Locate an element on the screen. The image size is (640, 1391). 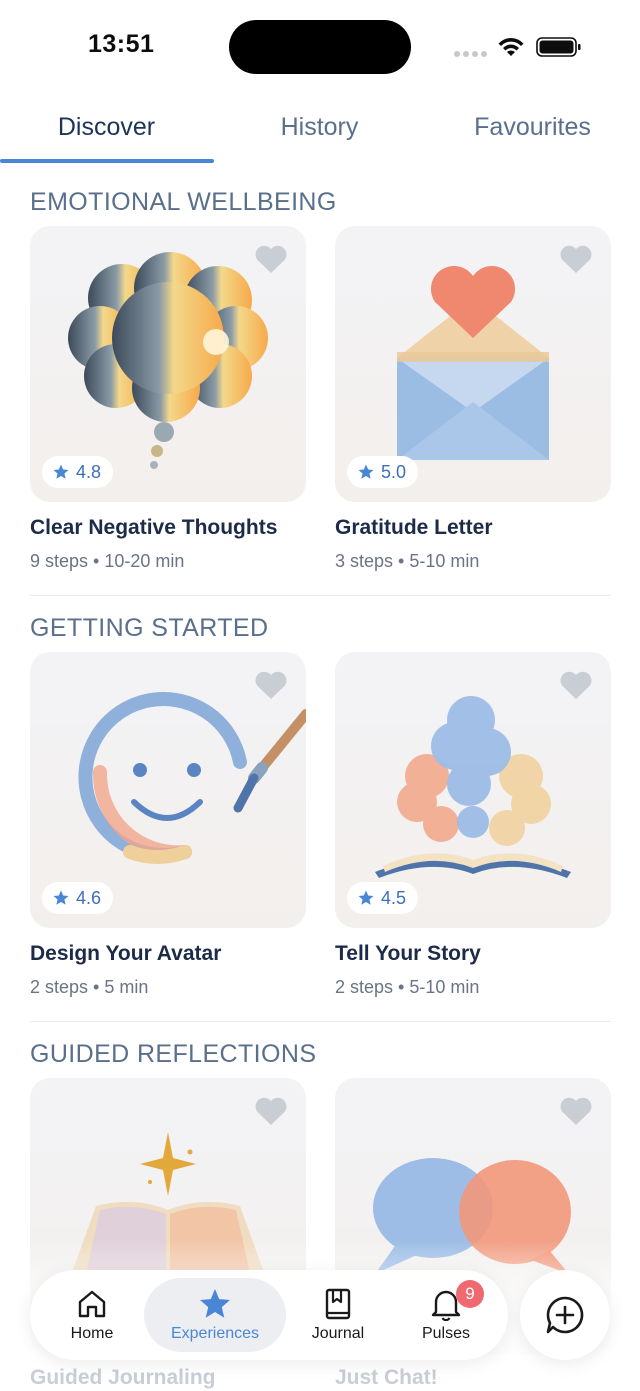
rating-badge: 4.6 is located at coordinates (78, 898).